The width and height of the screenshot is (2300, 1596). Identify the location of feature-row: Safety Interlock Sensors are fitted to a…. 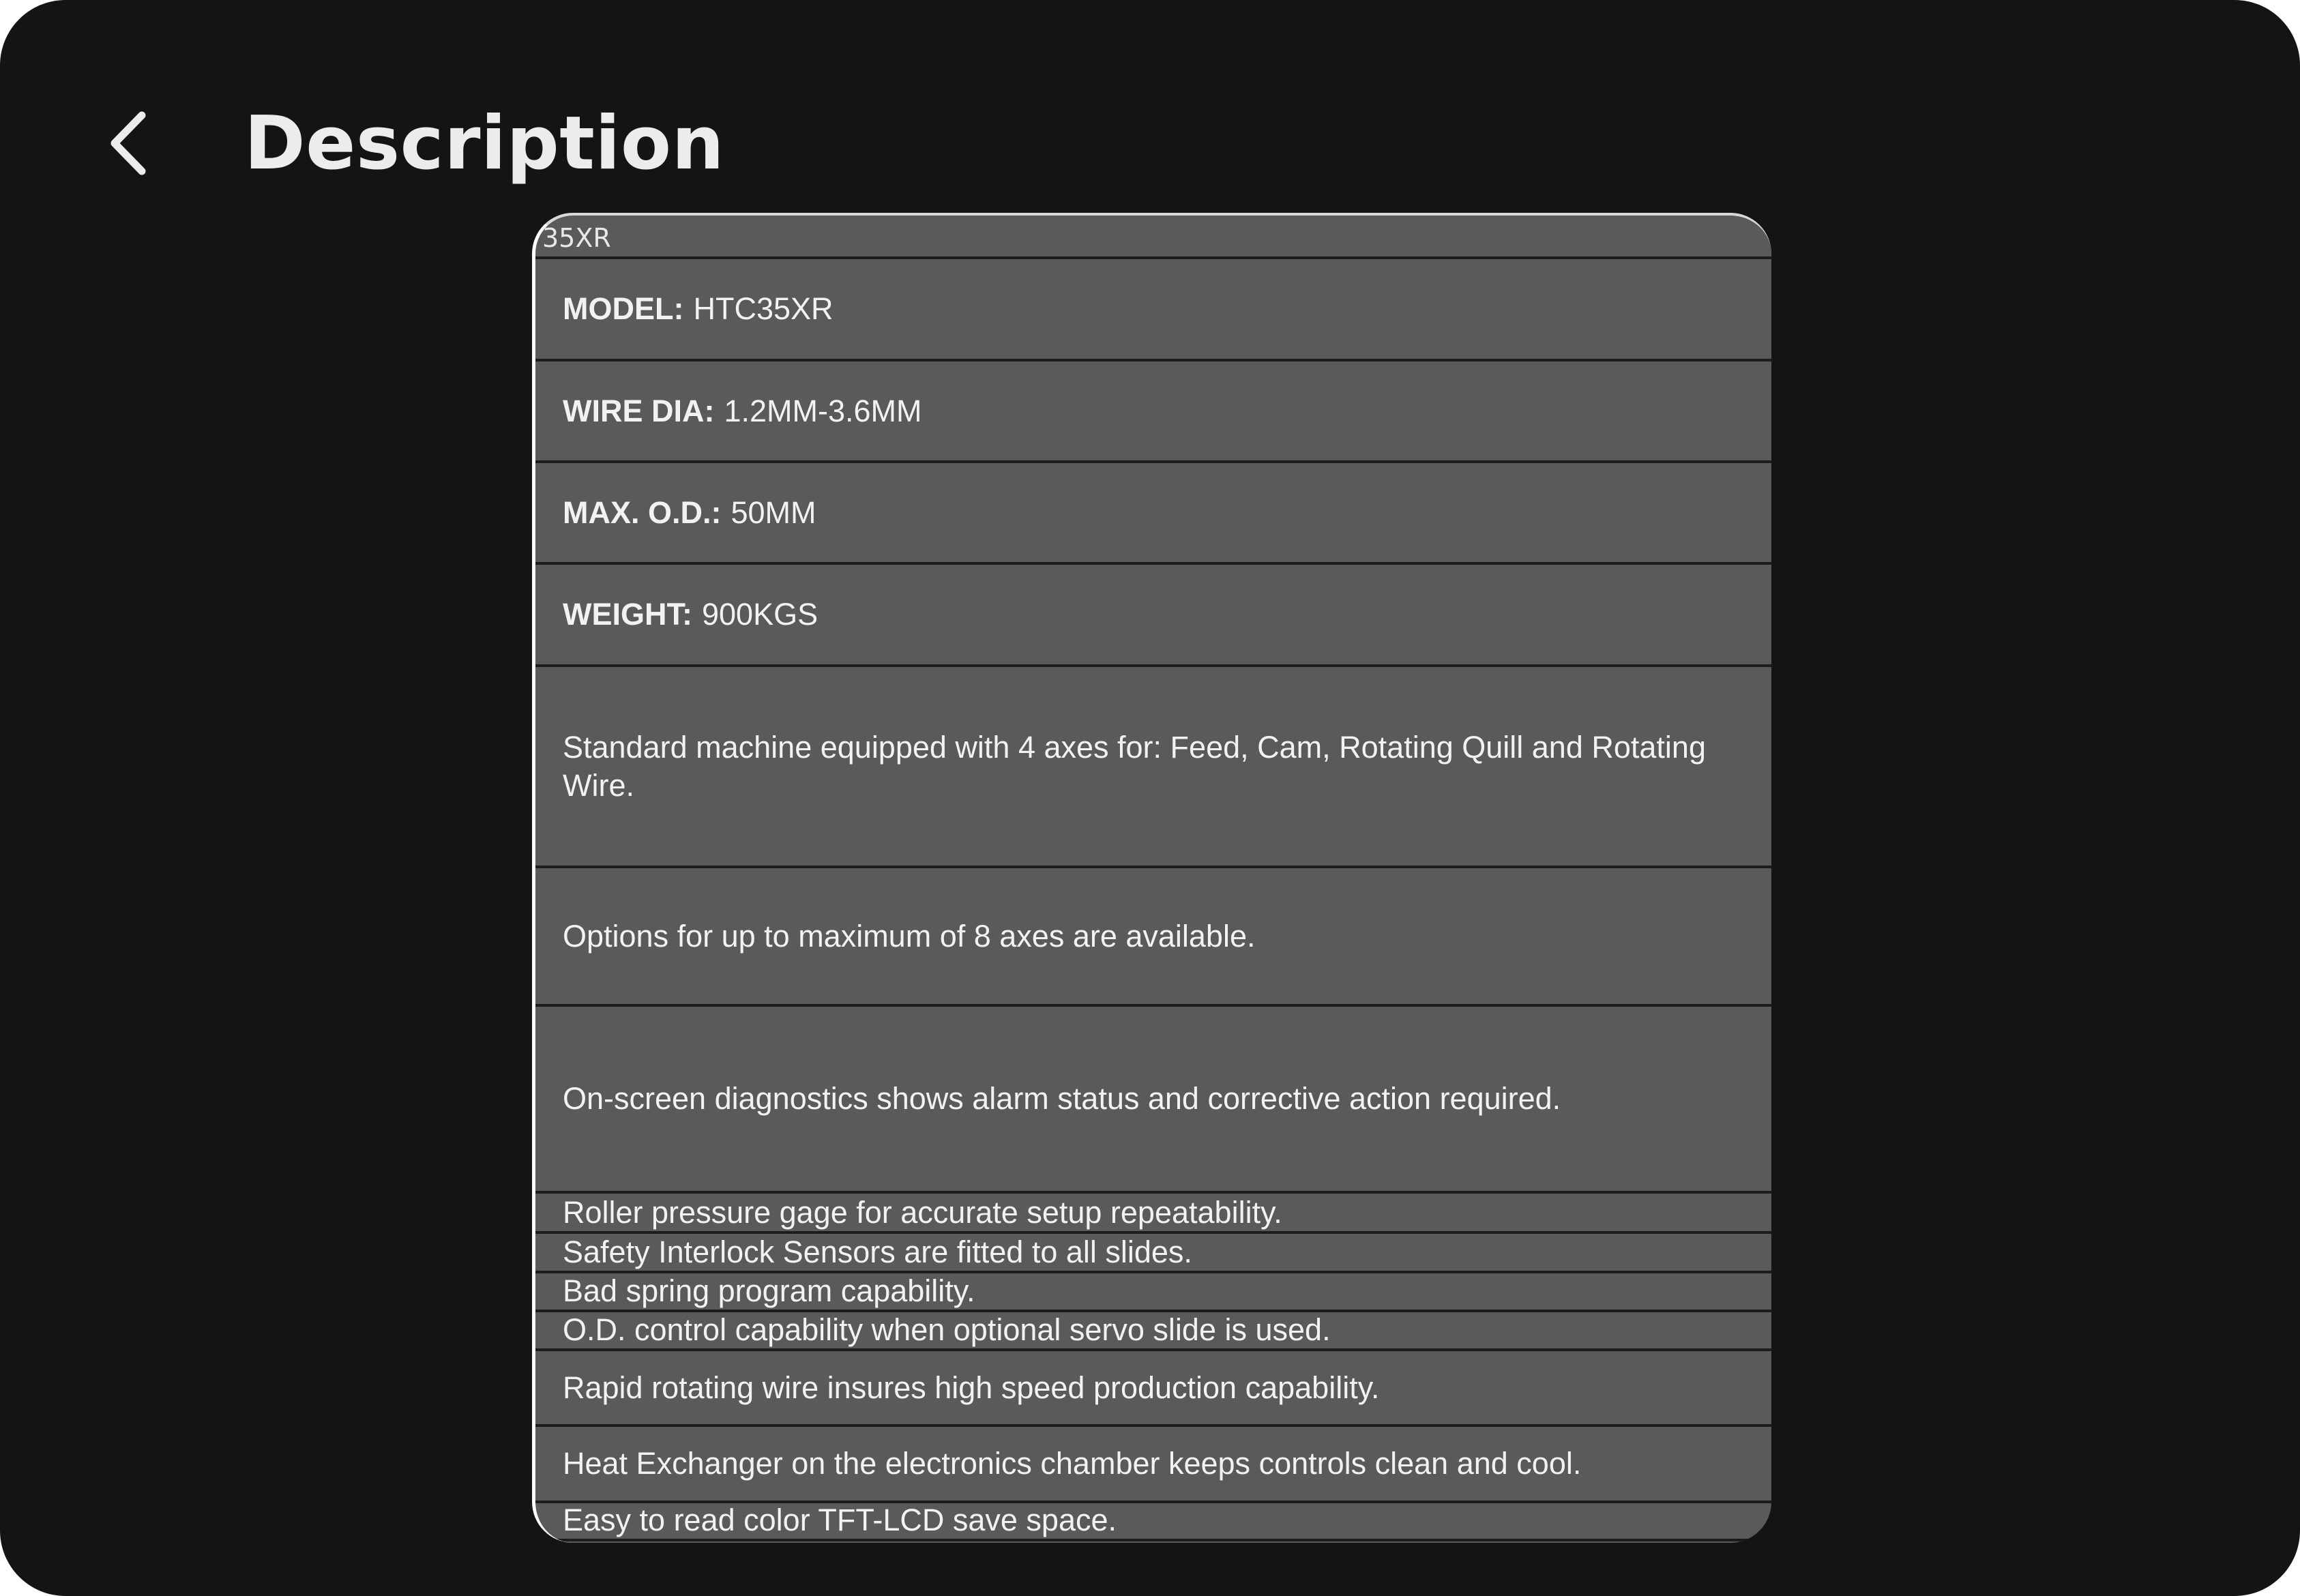
(1153, 1251).